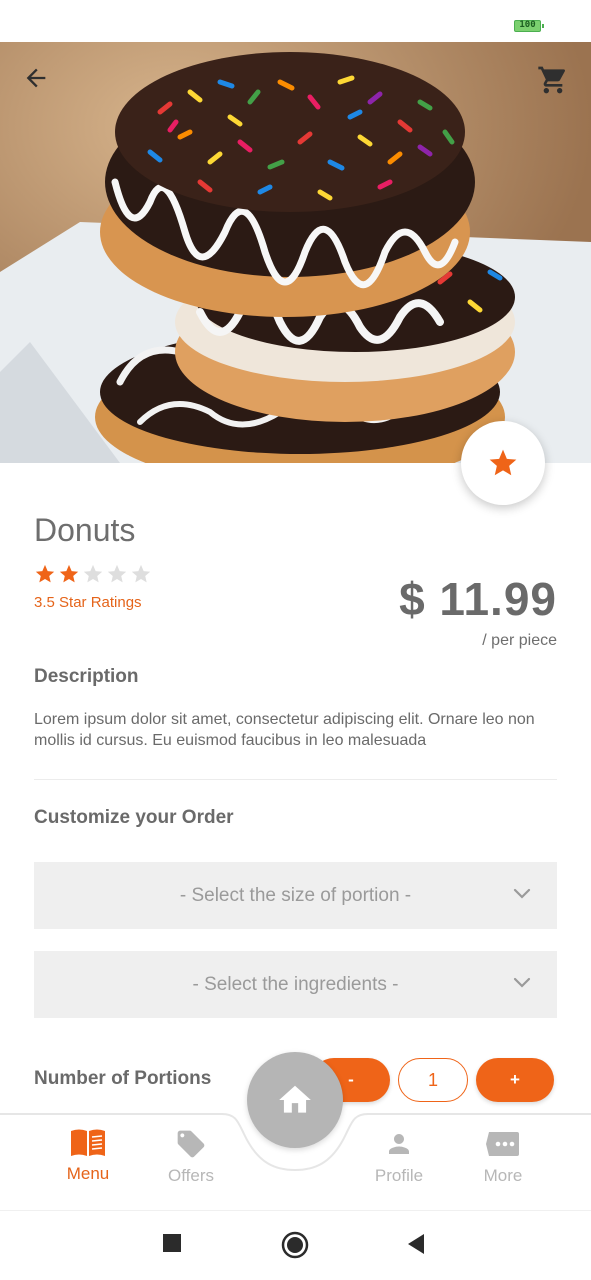 The height and width of the screenshot is (1280, 591). I want to click on description-title: Description, so click(86, 676).